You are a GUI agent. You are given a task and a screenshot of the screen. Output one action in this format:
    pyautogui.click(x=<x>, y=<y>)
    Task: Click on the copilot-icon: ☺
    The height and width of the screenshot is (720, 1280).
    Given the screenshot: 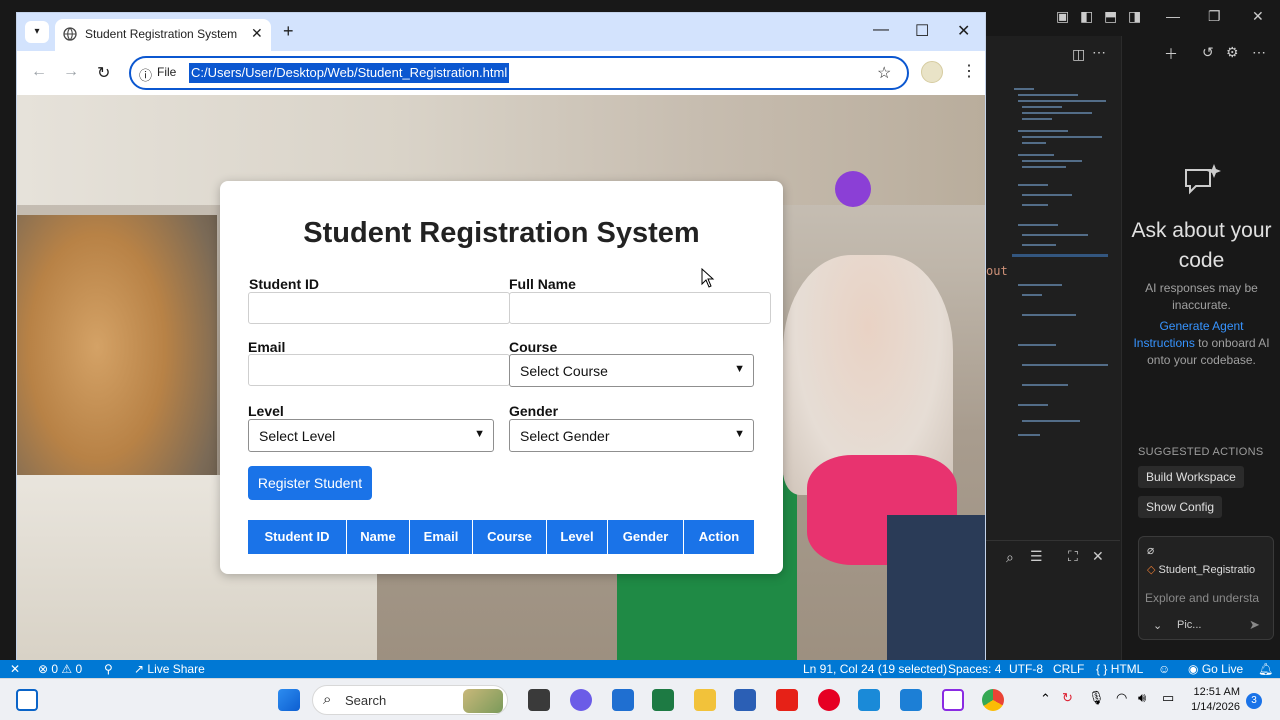 What is the action you would take?
    pyautogui.click(x=1164, y=669)
    